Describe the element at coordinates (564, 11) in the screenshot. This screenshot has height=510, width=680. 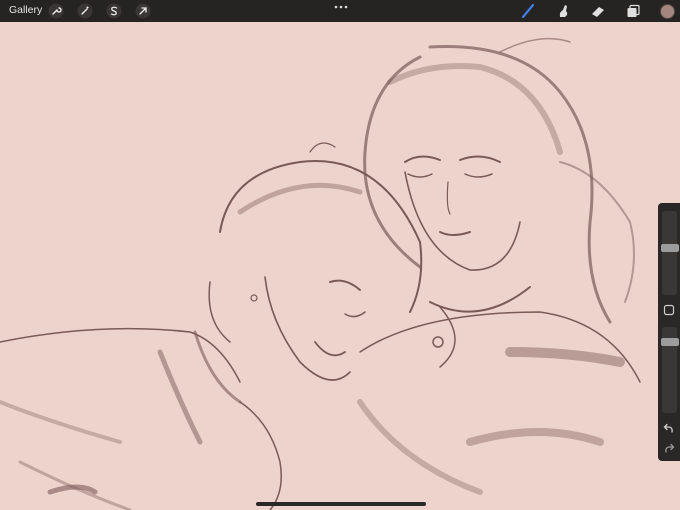
I see `smudge-icon` at that location.